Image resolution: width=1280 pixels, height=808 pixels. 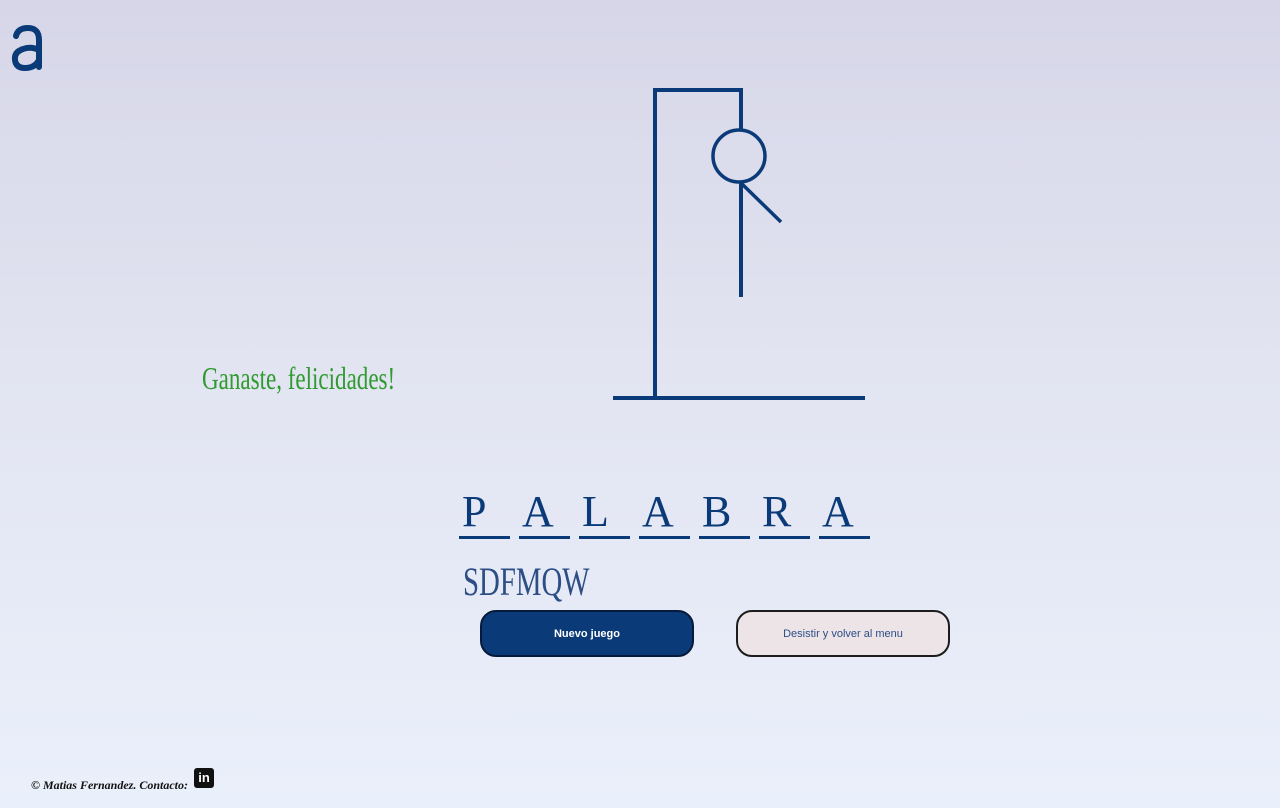 What do you see at coordinates (26, 48) in the screenshot?
I see `app-logo-icon` at bounding box center [26, 48].